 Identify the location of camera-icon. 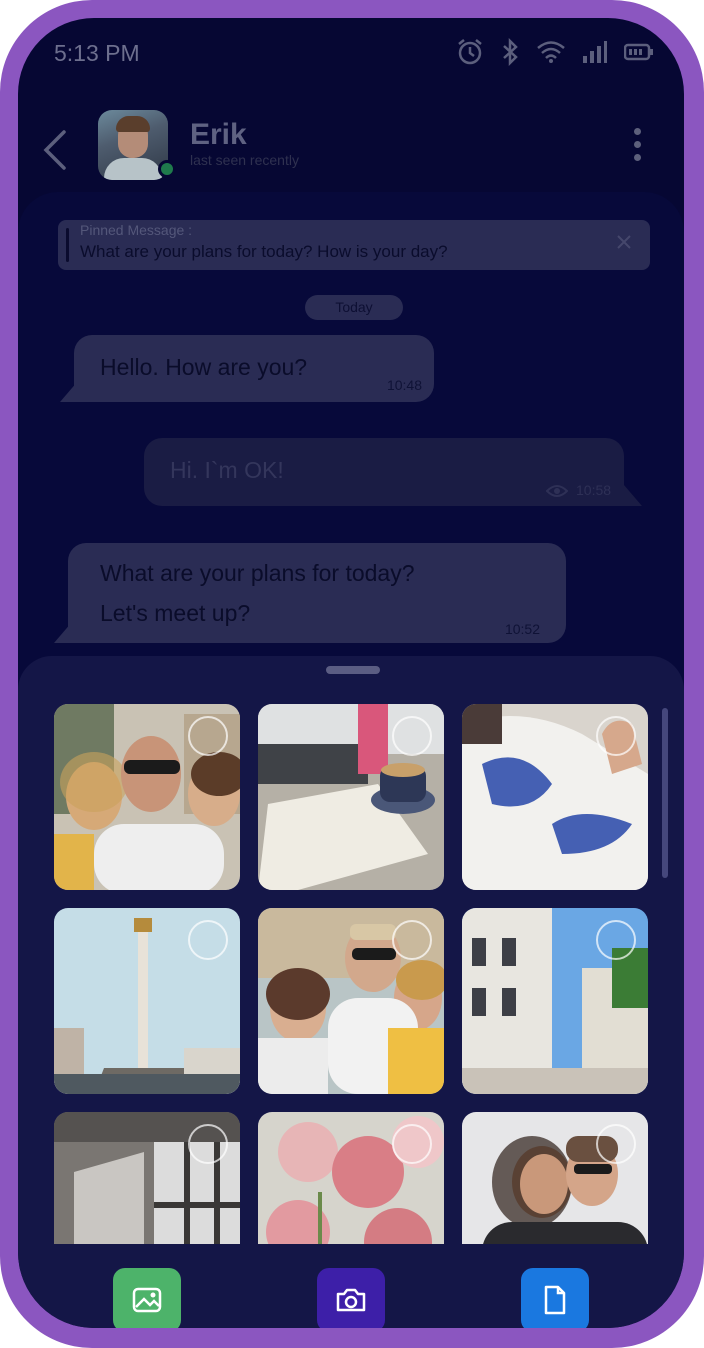
(351, 1300).